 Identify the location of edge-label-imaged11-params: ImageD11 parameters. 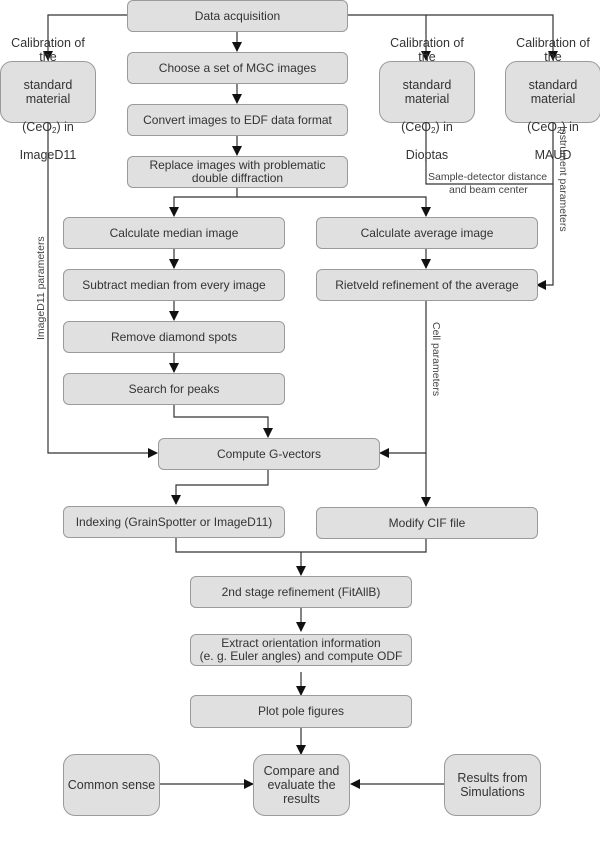
(41, 288).